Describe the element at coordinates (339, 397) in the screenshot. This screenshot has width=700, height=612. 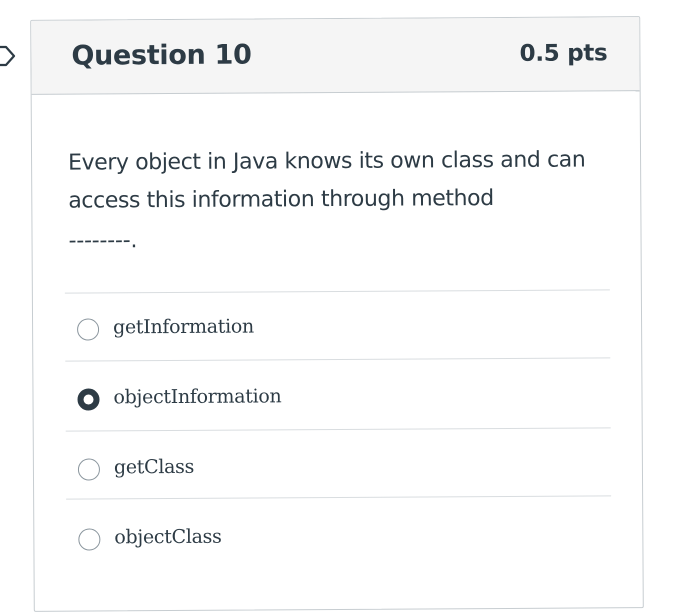
I see `answer-option-objectinformation: objectInformation` at that location.